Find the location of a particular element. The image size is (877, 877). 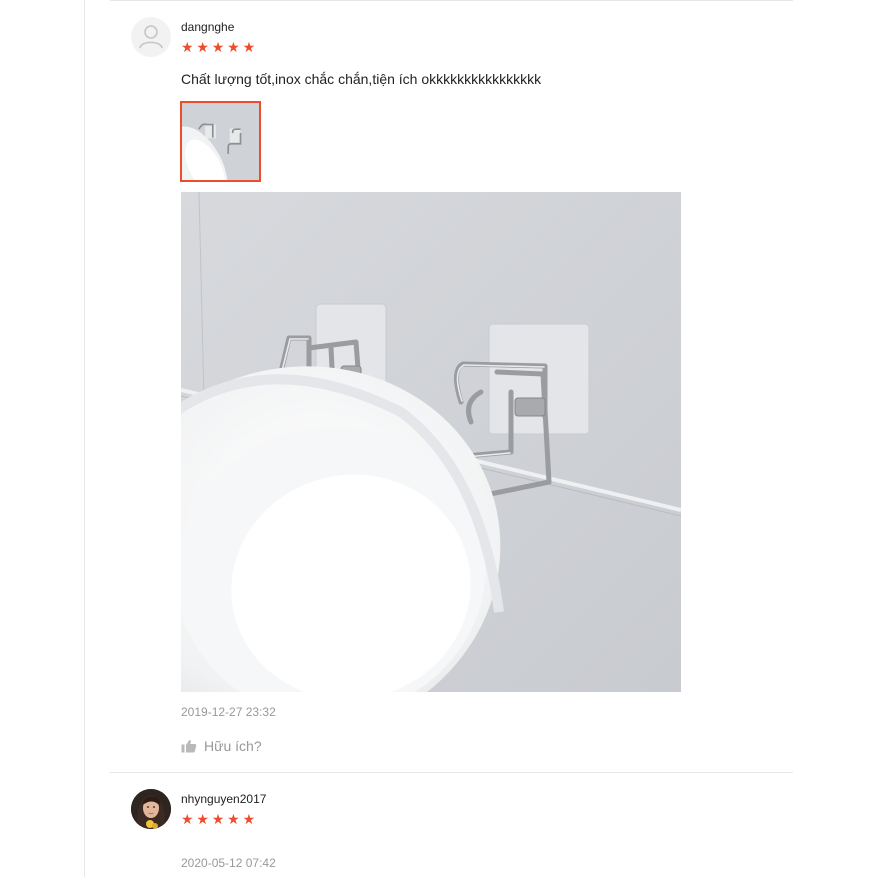

reviewer-username: nhynguyen2017 is located at coordinates (223, 799).